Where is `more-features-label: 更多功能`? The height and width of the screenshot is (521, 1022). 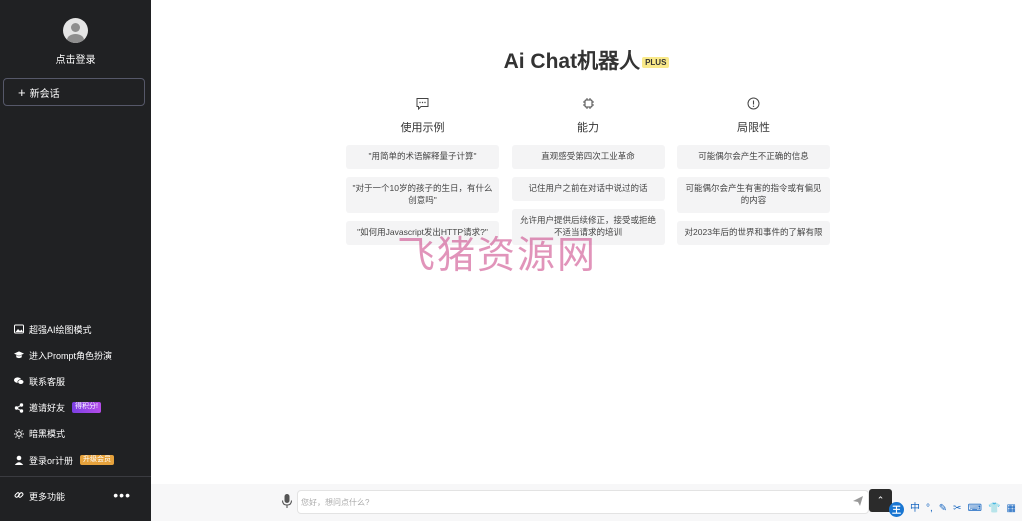 more-features-label: 更多功能 is located at coordinates (47, 496).